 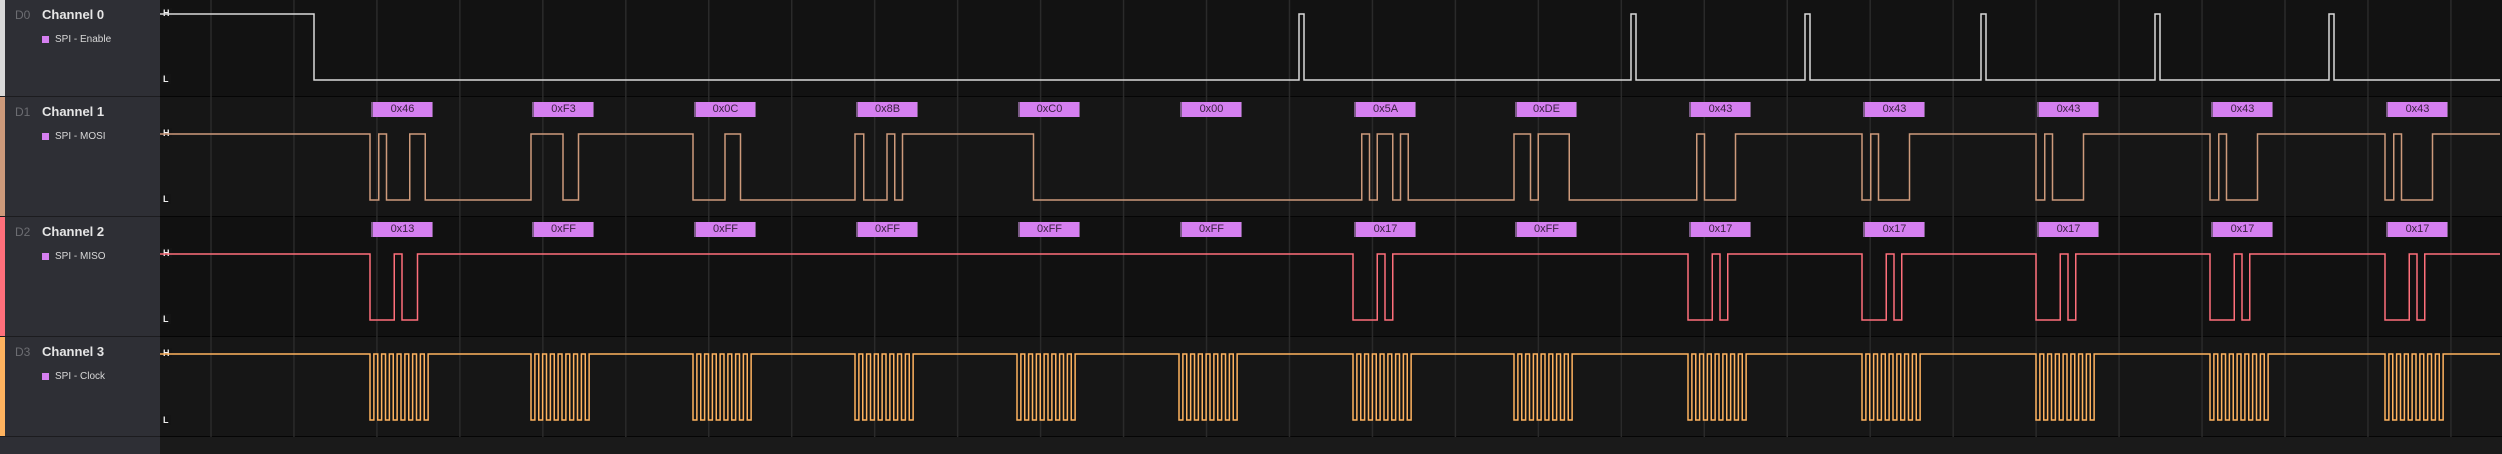 What do you see at coordinates (80, 387) in the screenshot?
I see `channel-3-header: D3 Channel 3 SPI - Clock` at bounding box center [80, 387].